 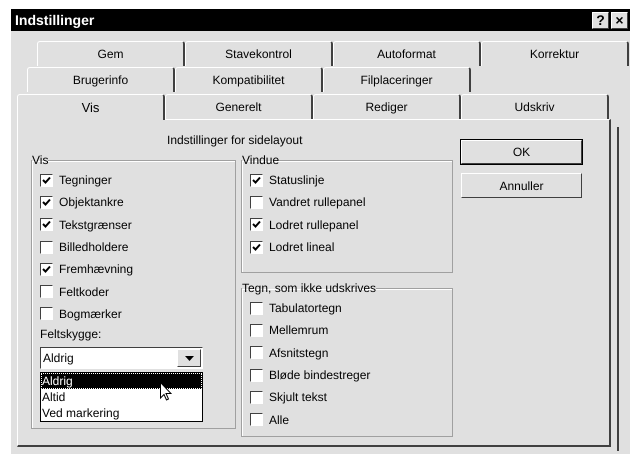 What do you see at coordinates (619, 20) in the screenshot?
I see `close-button: ×` at bounding box center [619, 20].